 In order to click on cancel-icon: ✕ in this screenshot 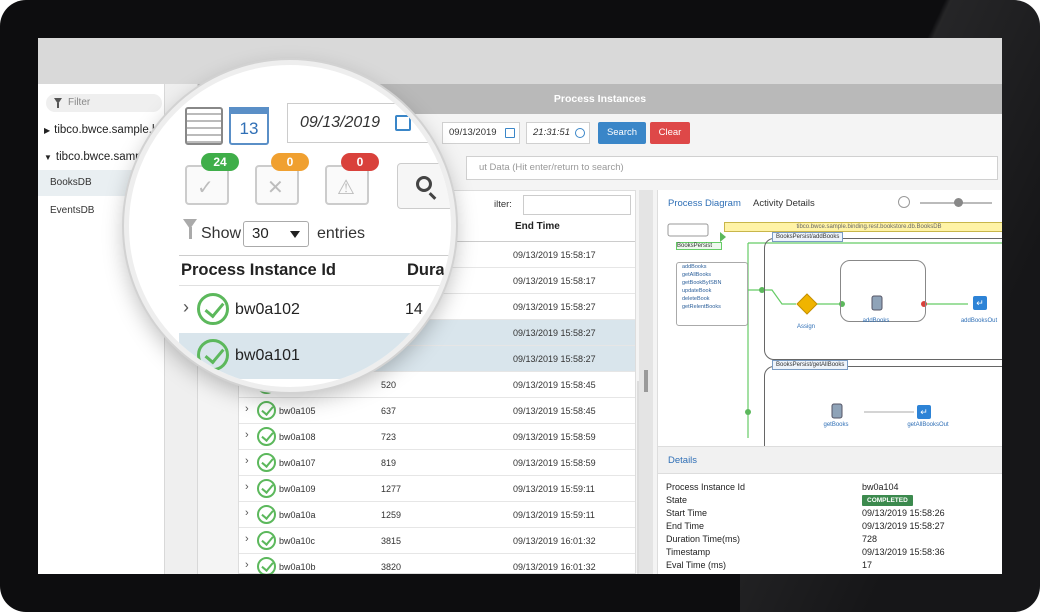, I will do `click(275, 188)`.